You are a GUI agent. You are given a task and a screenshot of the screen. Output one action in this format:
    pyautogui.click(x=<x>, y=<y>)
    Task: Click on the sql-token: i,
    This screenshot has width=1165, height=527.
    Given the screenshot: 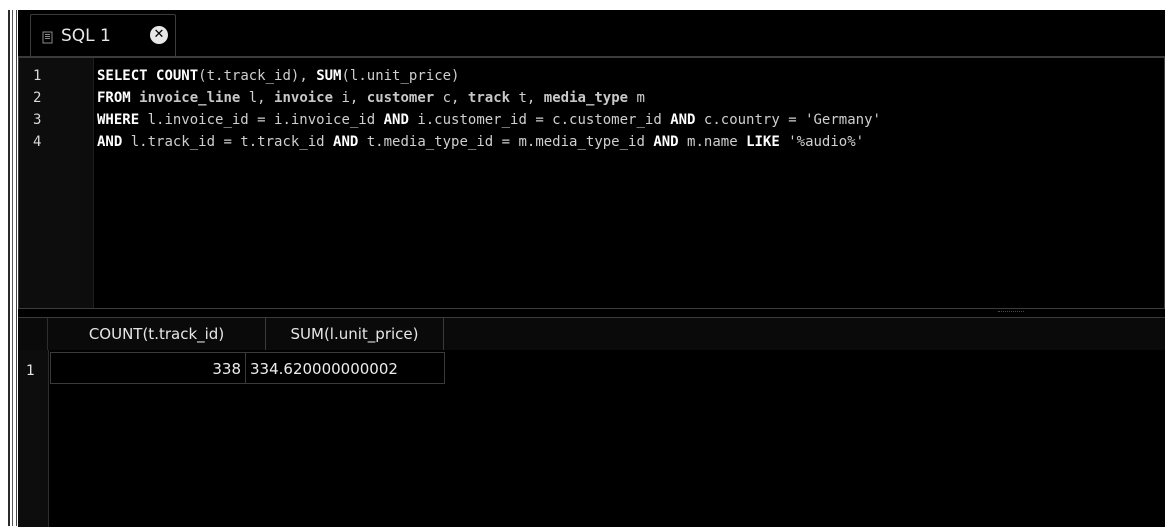 What is the action you would take?
    pyautogui.click(x=350, y=98)
    